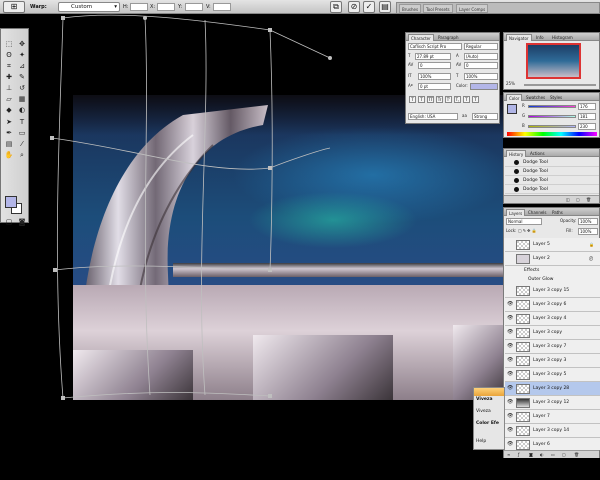  I want to click on vertical-scale-field: 100%, so click(434, 76).